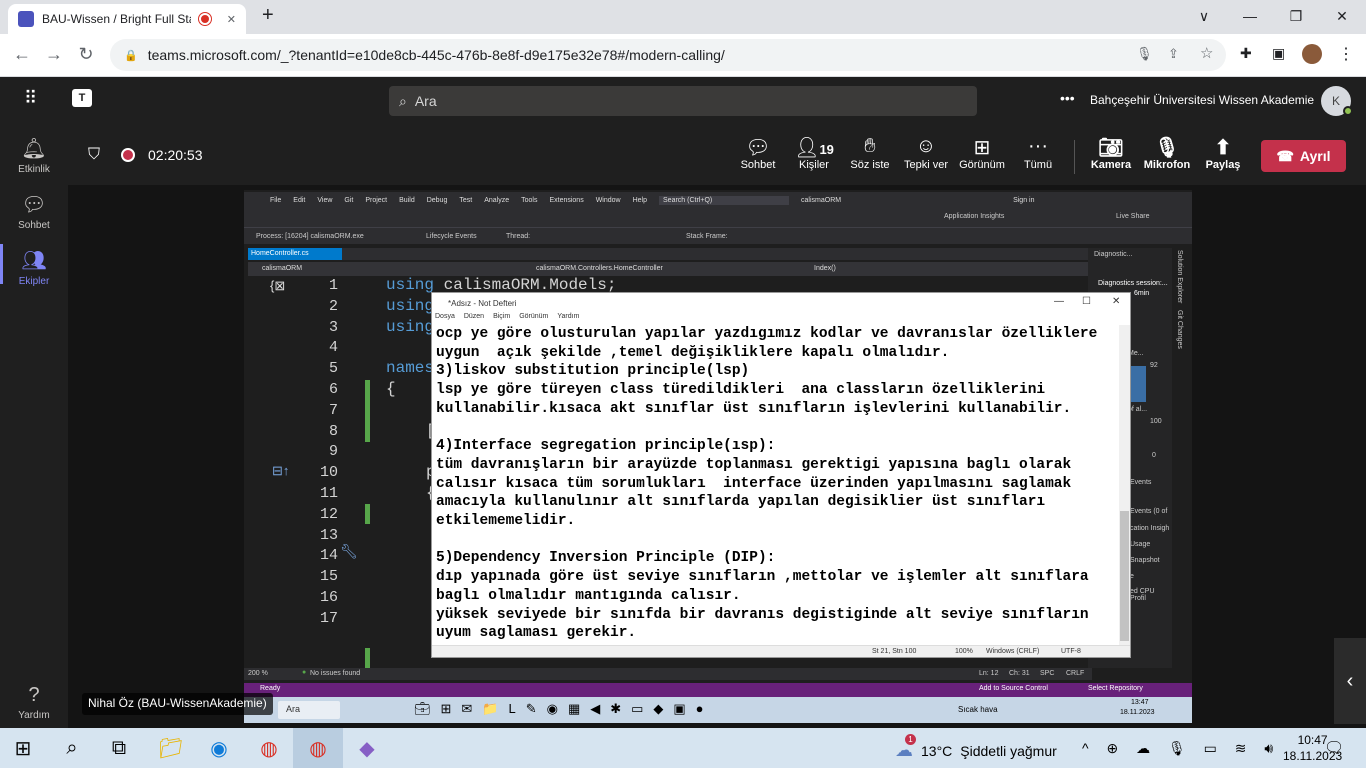  Describe the element at coordinates (640, 200) in the screenshot. I see `vs-menu-item: Help` at that location.